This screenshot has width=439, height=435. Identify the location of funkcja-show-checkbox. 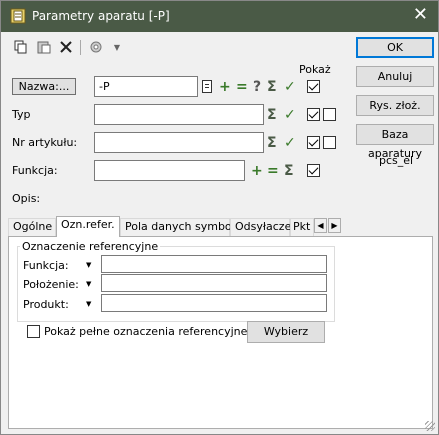
(313, 170).